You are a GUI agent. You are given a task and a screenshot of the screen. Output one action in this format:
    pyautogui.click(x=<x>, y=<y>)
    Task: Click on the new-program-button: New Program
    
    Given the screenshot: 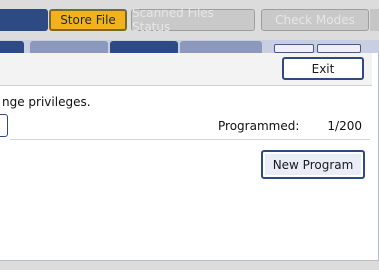 What is the action you would take?
    pyautogui.click(x=313, y=164)
    